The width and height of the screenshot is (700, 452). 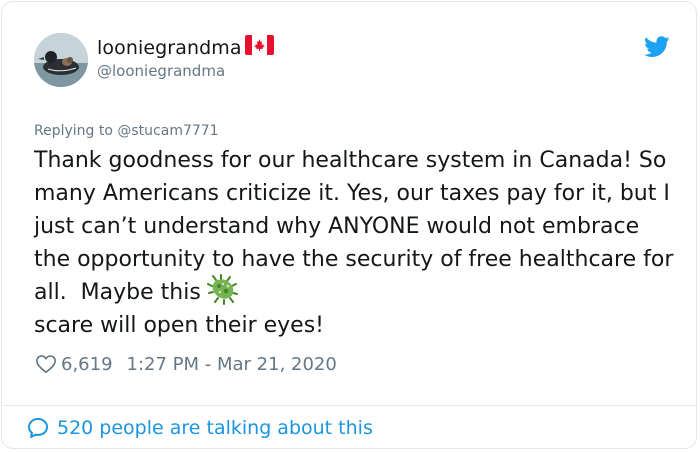 I want to click on like-count: 6,619, so click(x=87, y=364).